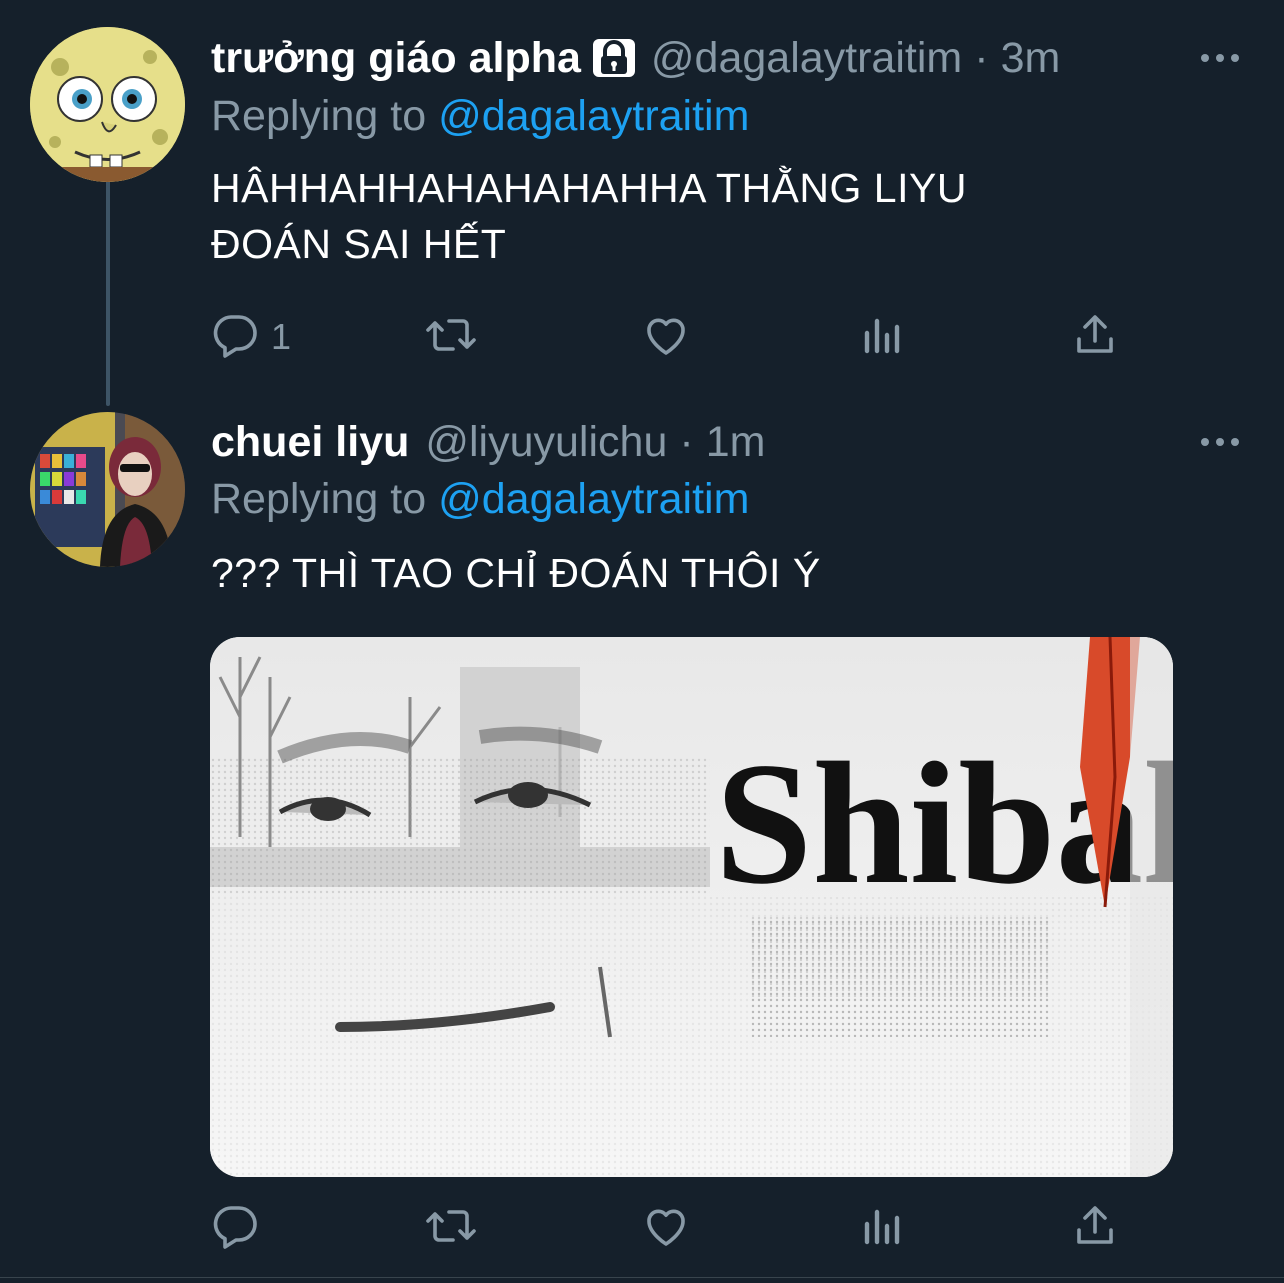 The width and height of the screenshot is (1284, 1283). What do you see at coordinates (614, 58) in the screenshot?
I see `lock-icon` at bounding box center [614, 58].